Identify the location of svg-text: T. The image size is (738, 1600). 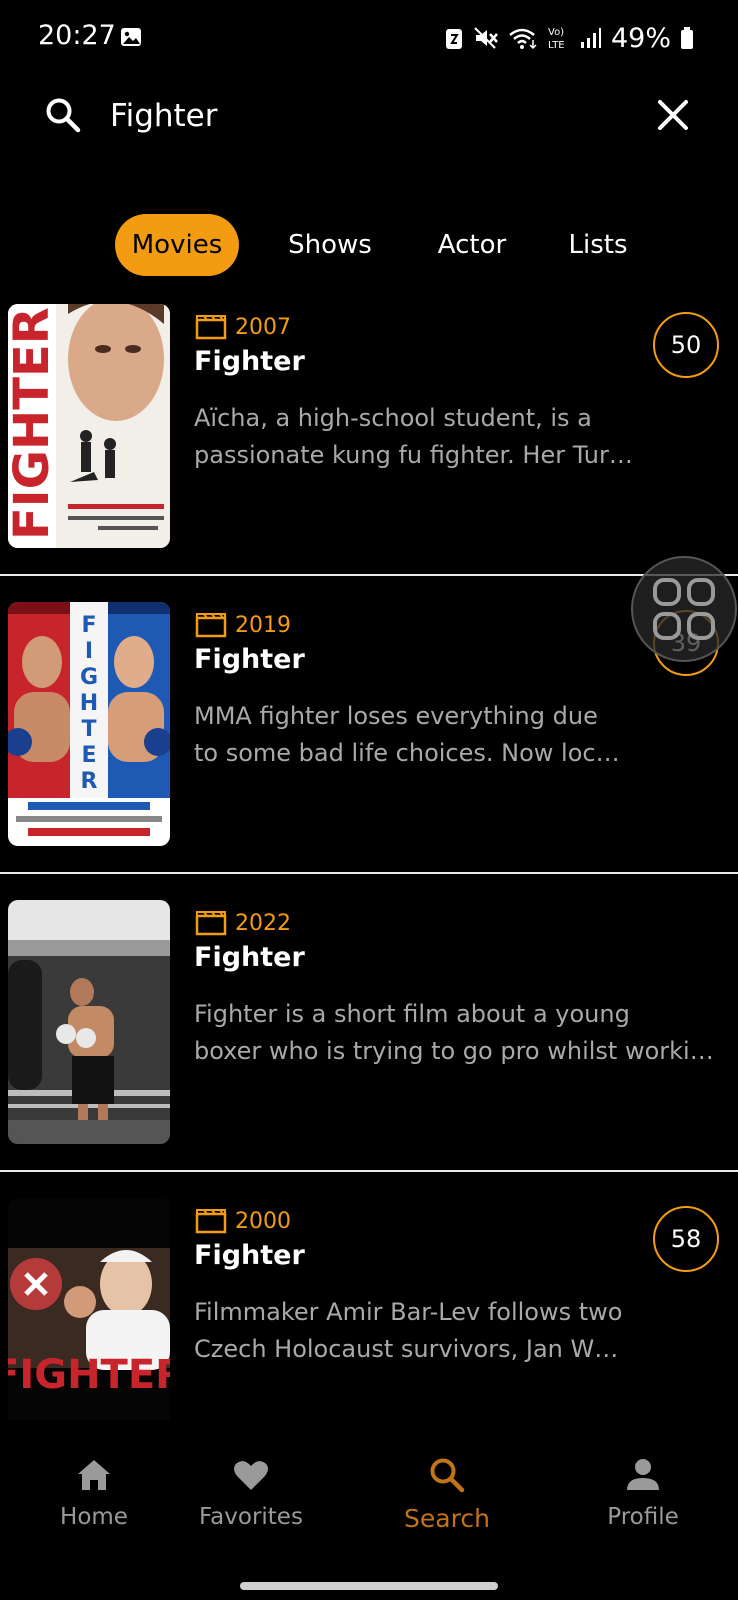
(88, 729).